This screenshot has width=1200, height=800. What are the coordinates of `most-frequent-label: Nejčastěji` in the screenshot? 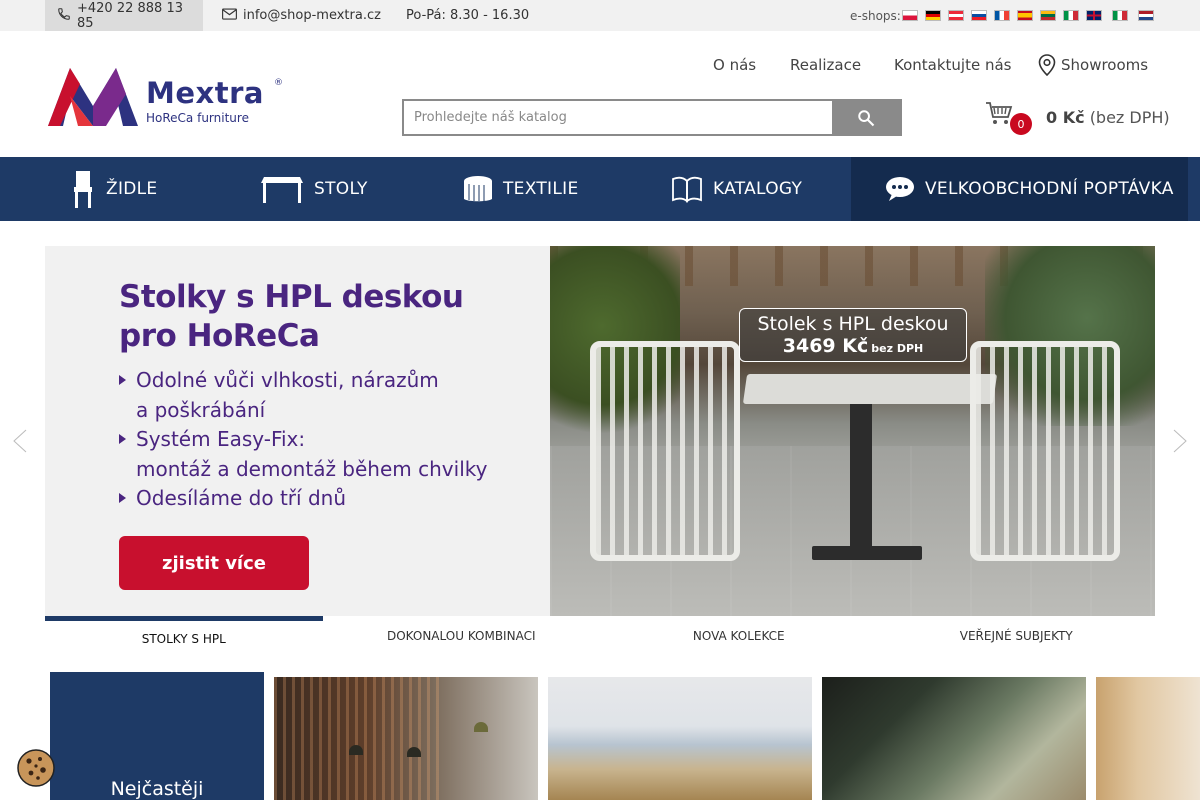 It's located at (157, 789).